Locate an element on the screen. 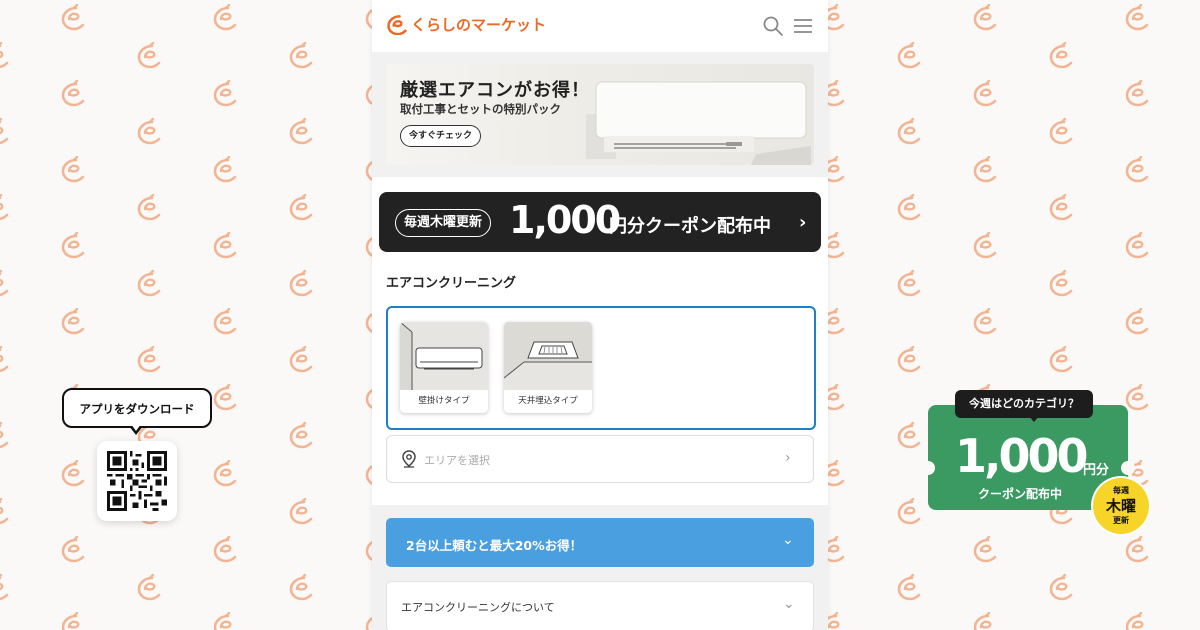 This screenshot has height=630, width=1200. category-question-label: 今週はどのカテゴリ？ is located at coordinates (1024, 404).